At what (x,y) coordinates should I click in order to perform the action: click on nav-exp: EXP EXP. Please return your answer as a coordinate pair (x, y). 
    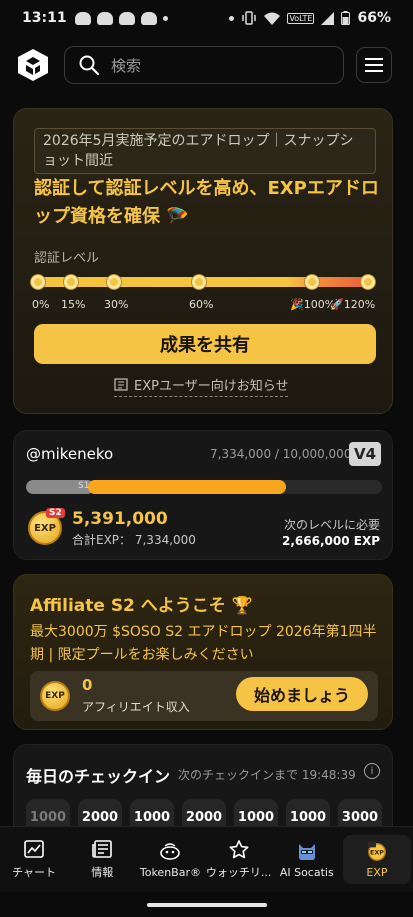
    Looking at the image, I should click on (377, 859).